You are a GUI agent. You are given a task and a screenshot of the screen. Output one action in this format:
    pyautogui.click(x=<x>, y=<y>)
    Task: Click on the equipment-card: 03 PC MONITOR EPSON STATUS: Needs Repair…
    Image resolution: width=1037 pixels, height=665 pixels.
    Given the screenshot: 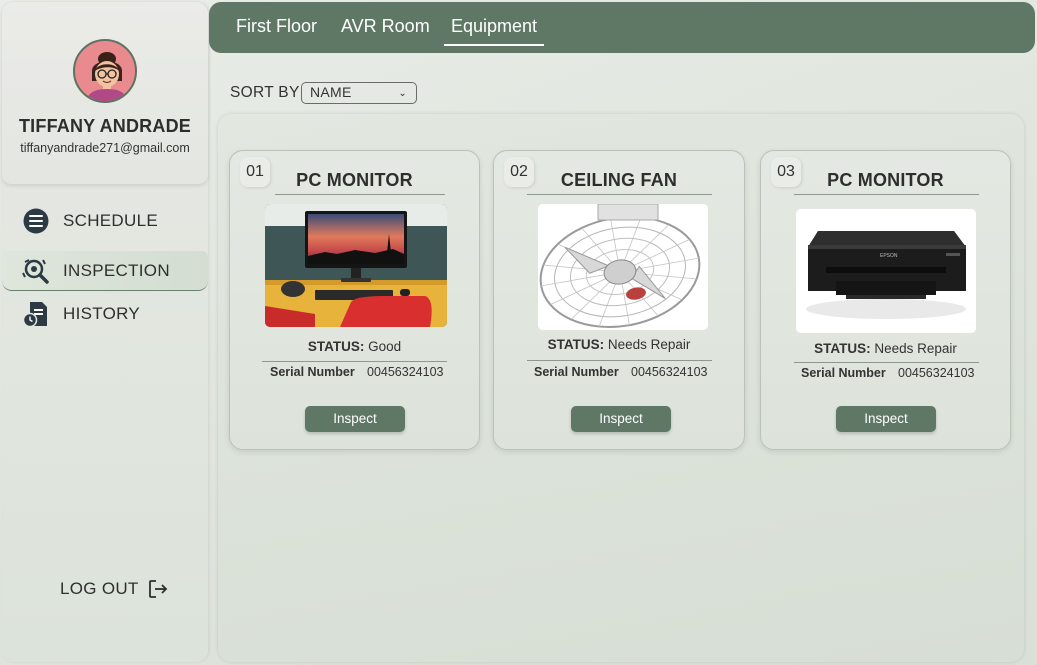 What is the action you would take?
    pyautogui.click(x=885, y=300)
    